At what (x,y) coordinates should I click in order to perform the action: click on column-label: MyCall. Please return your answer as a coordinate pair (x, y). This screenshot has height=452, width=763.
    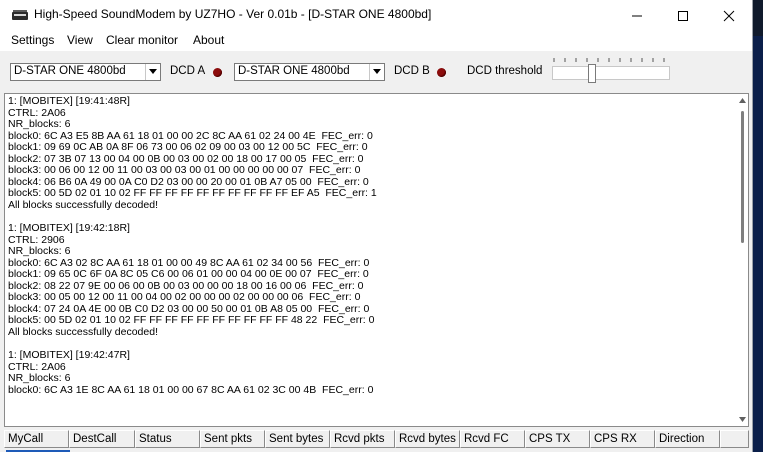
    Looking at the image, I should click on (26, 439).